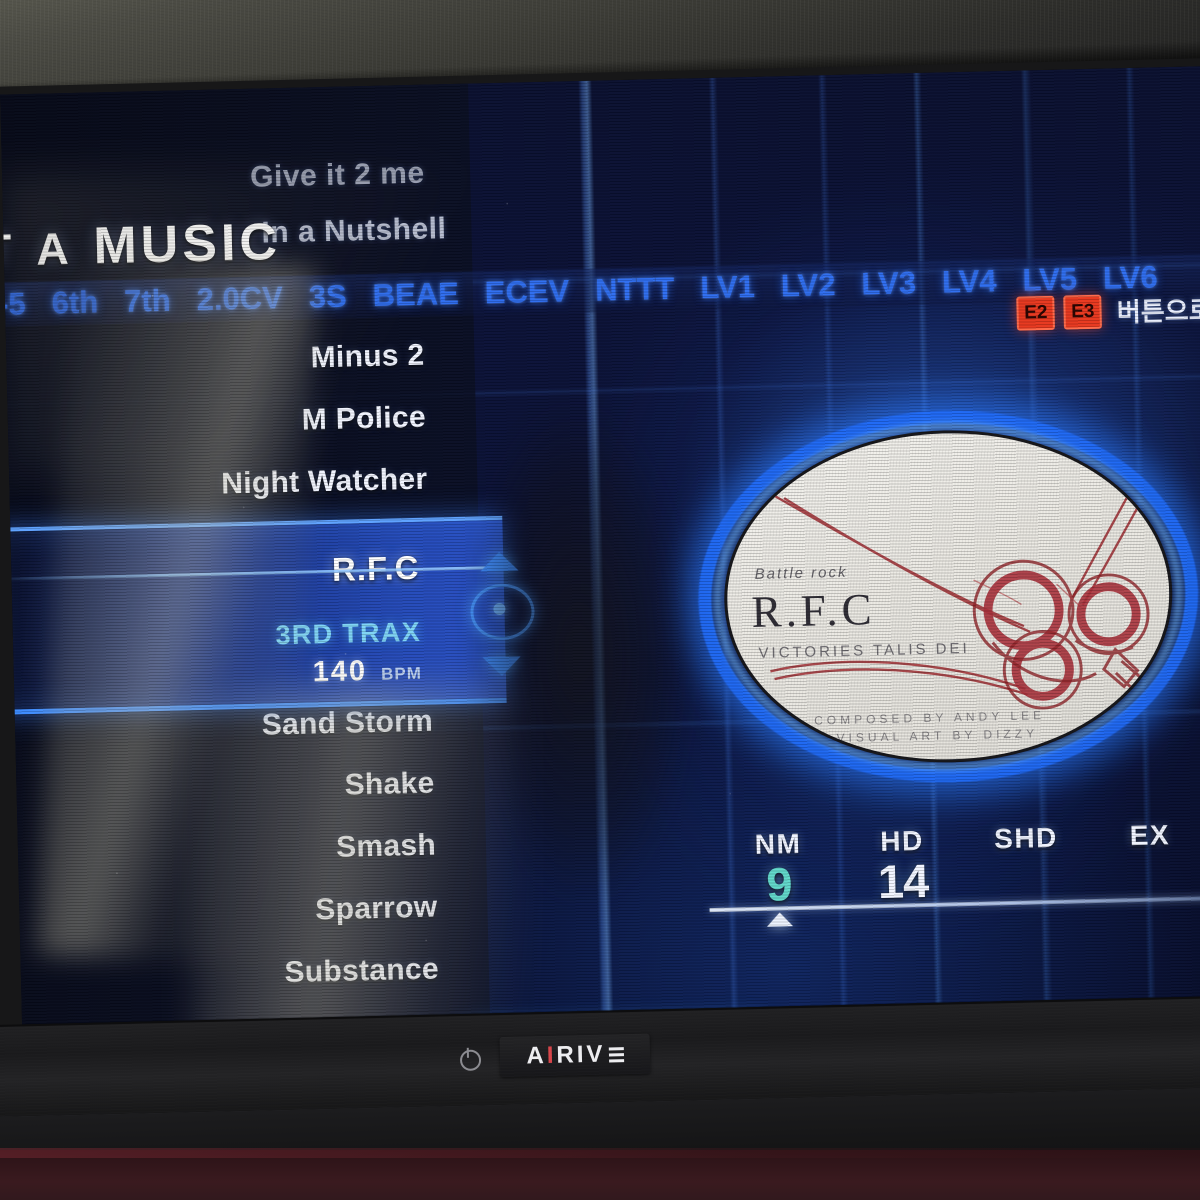 The height and width of the screenshot is (1200, 1200). I want to click on category-tab-lv4: LV4, so click(969, 282).